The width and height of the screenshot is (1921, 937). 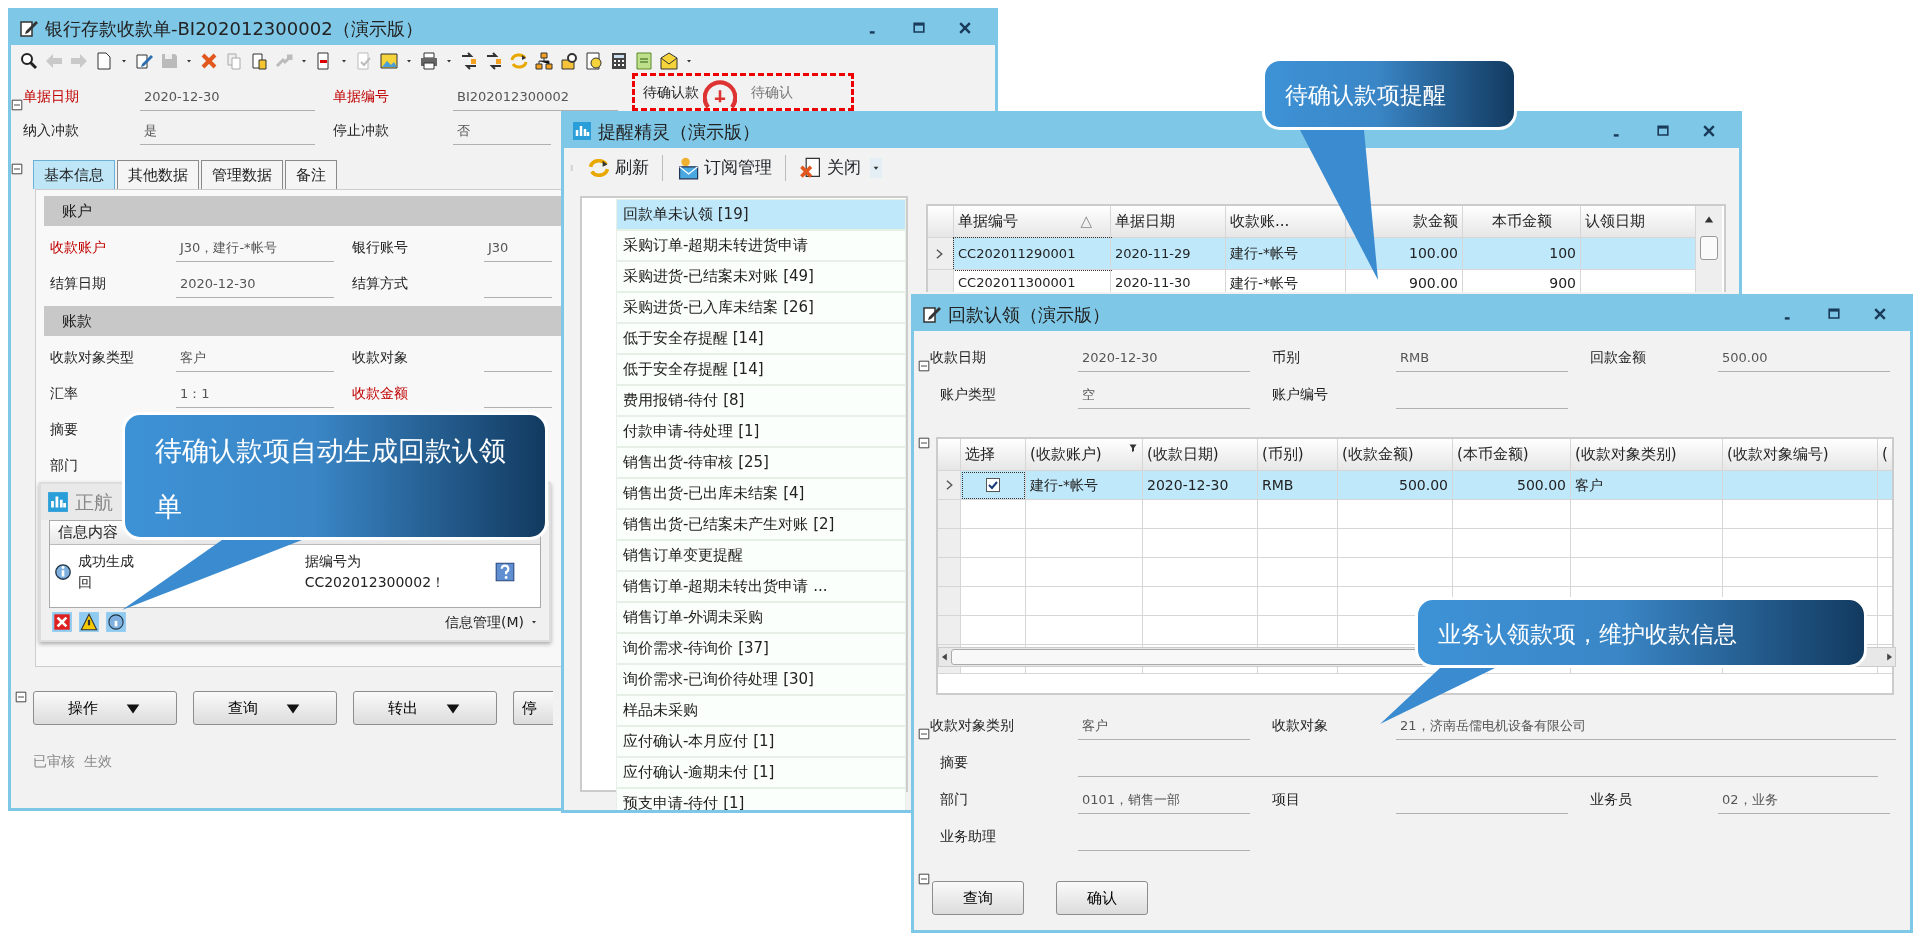 What do you see at coordinates (519, 61) in the screenshot?
I see `refresh-icon` at bounding box center [519, 61].